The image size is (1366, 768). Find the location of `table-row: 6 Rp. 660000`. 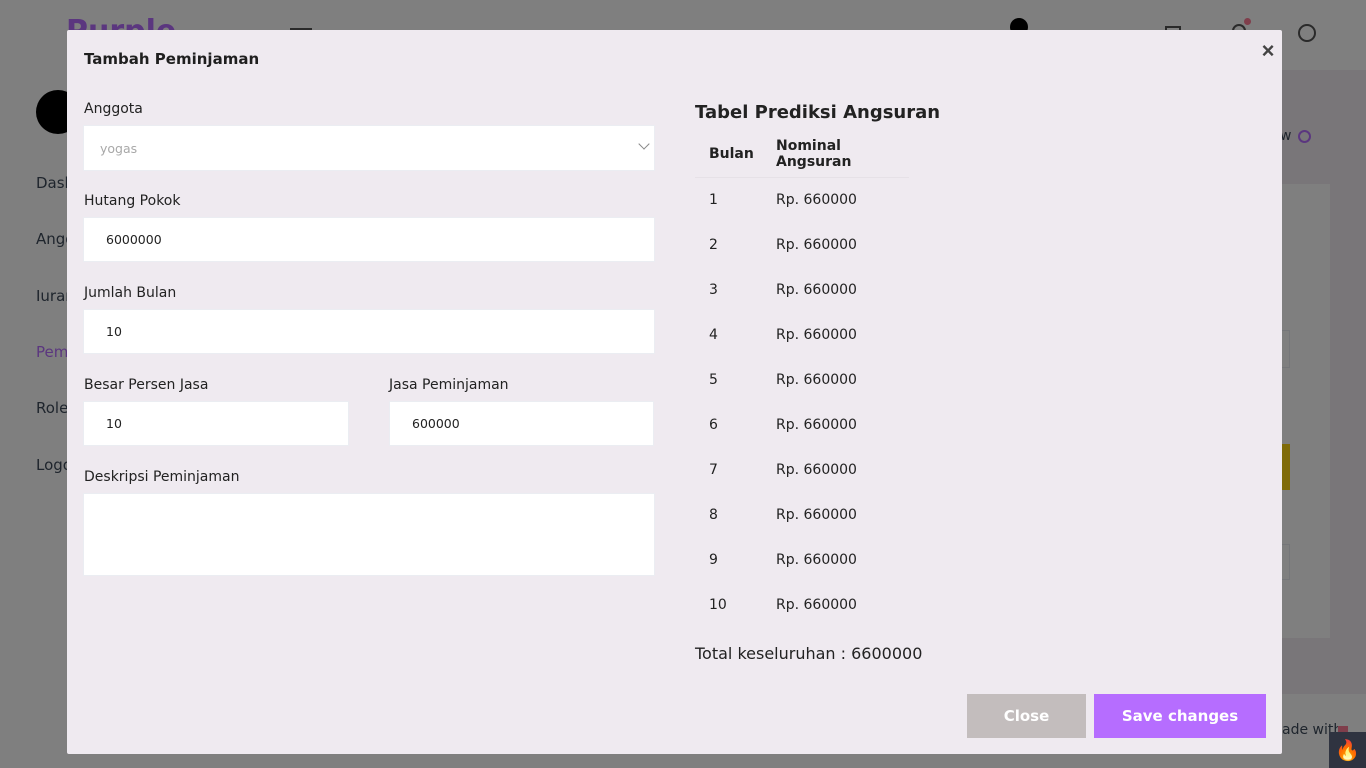

table-row: 6 Rp. 660000 is located at coordinates (802, 424).